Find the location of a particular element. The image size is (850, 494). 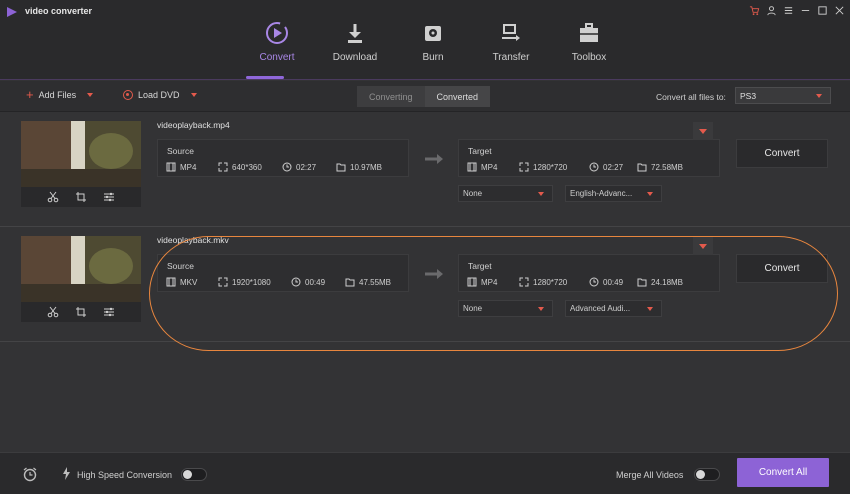

convert-all-to-label: Convert all files to: is located at coordinates (691, 97).